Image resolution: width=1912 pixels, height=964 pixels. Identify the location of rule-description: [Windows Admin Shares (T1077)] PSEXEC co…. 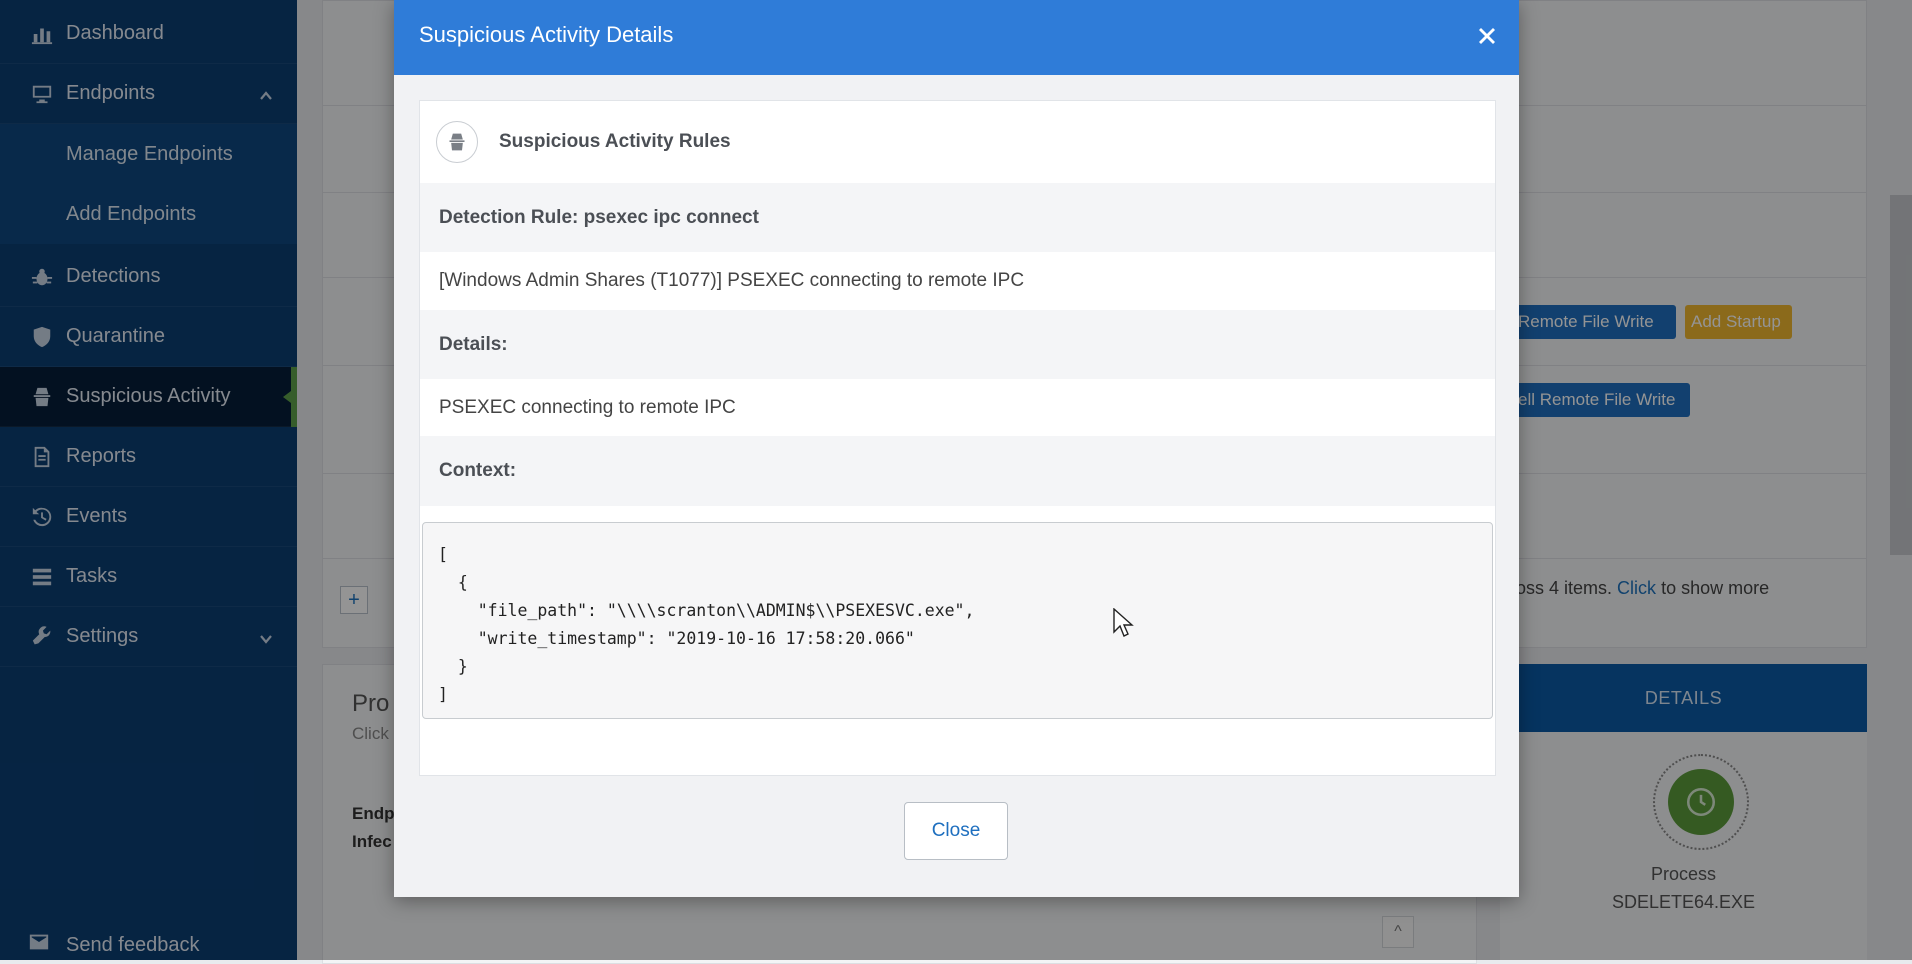
(732, 280).